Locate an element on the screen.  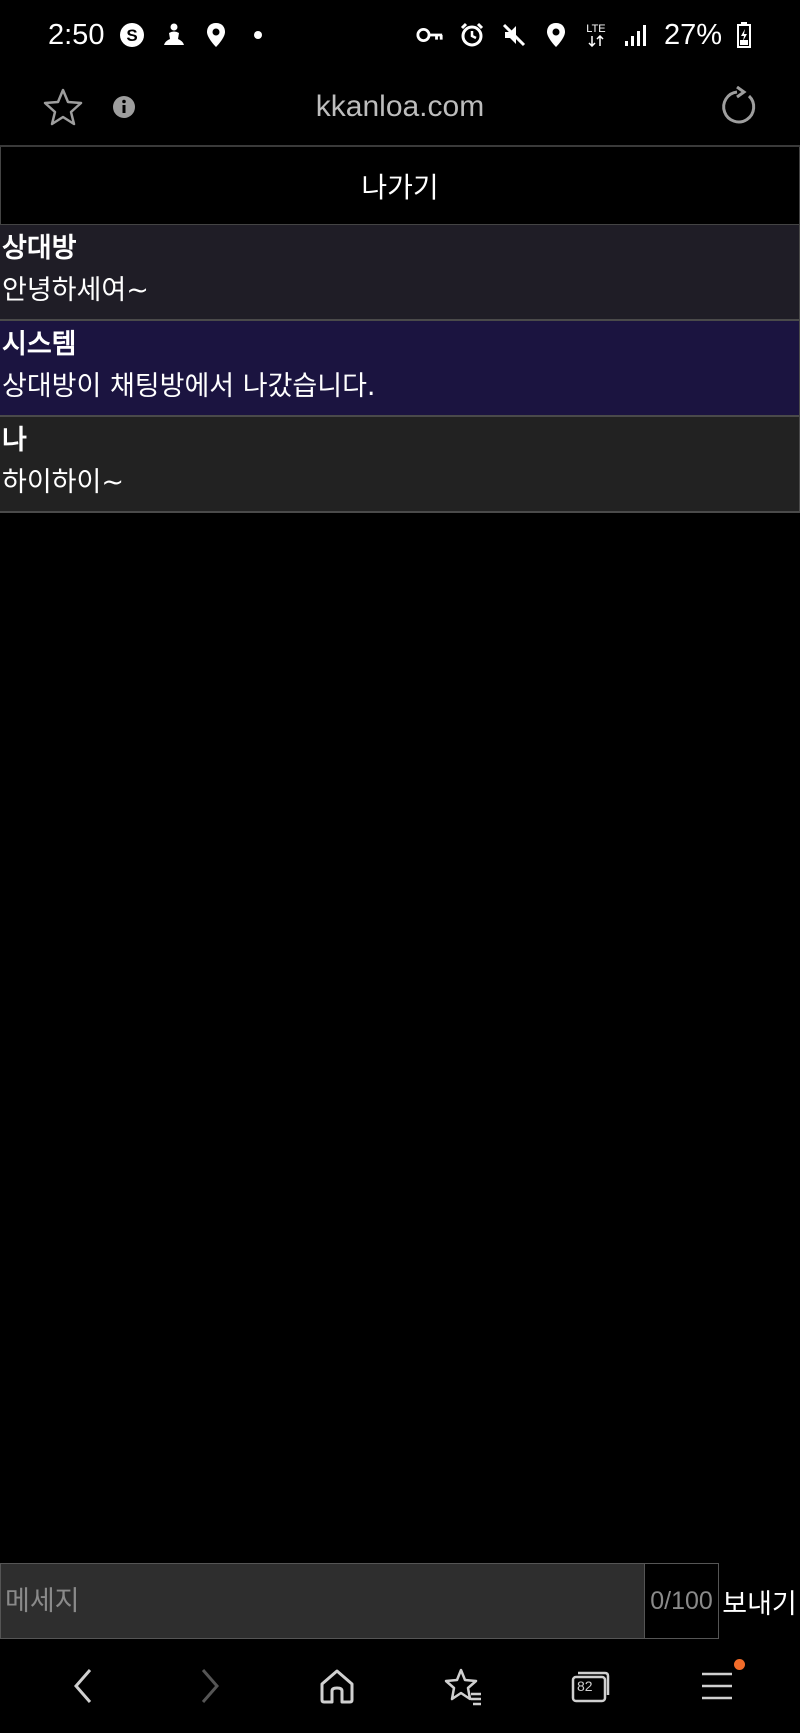
site-info-button is located at coordinates (124, 107).